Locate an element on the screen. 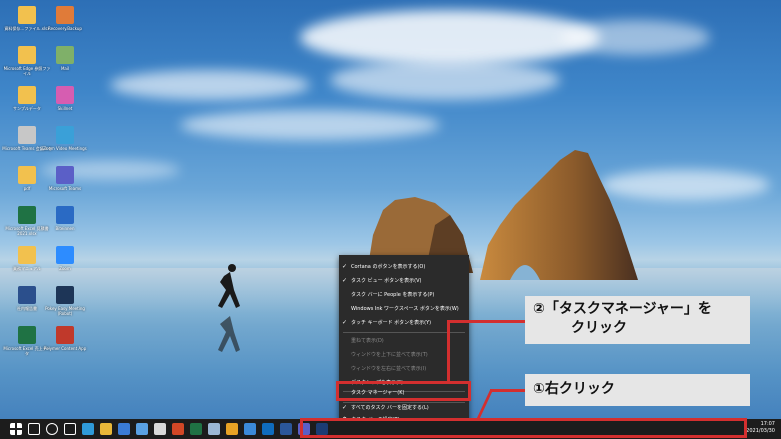 The image size is (781, 439). clock-date: 2021/03/30 is located at coordinates (760, 431).